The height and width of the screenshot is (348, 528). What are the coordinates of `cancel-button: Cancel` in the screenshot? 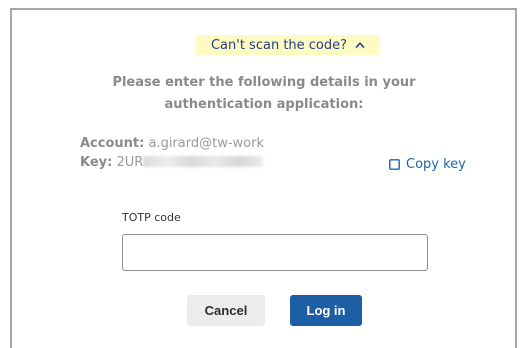 It's located at (226, 310).